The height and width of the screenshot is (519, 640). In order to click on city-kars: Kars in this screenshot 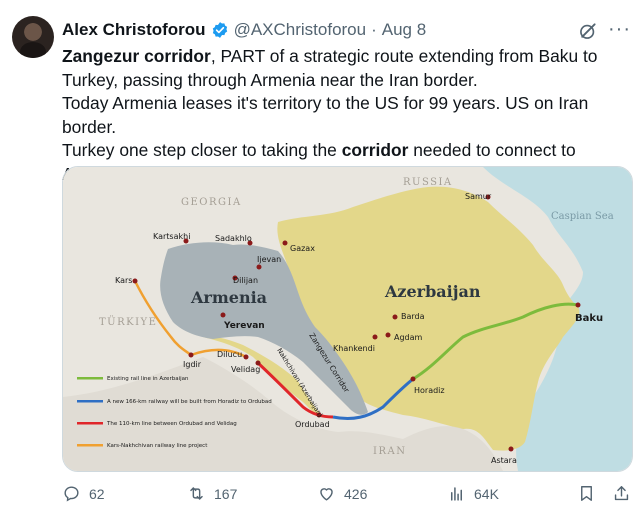, I will do `click(123, 280)`.